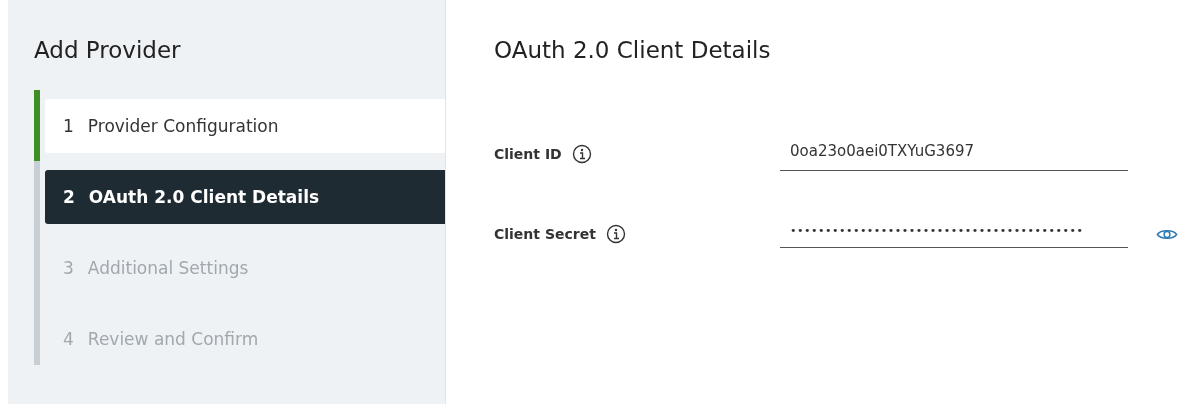 This screenshot has height=404, width=1178. Describe the element at coordinates (545, 234) in the screenshot. I see `field-label: Client Secret` at that location.